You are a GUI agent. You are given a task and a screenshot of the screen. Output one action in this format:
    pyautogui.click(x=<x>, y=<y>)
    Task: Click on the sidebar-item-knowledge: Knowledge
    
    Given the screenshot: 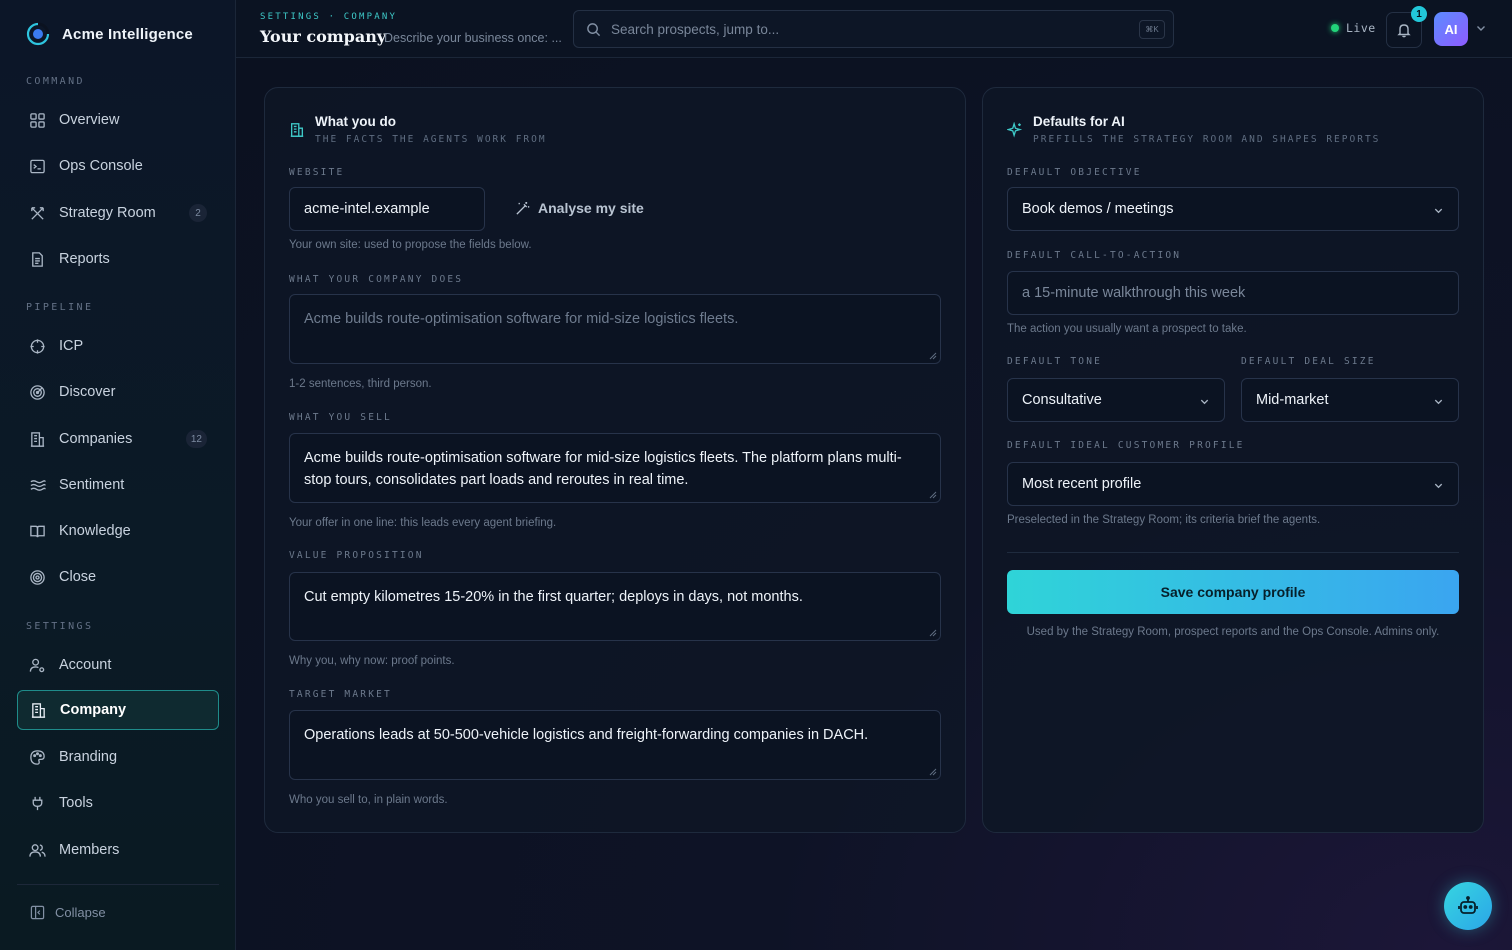 What is the action you would take?
    pyautogui.click(x=118, y=531)
    